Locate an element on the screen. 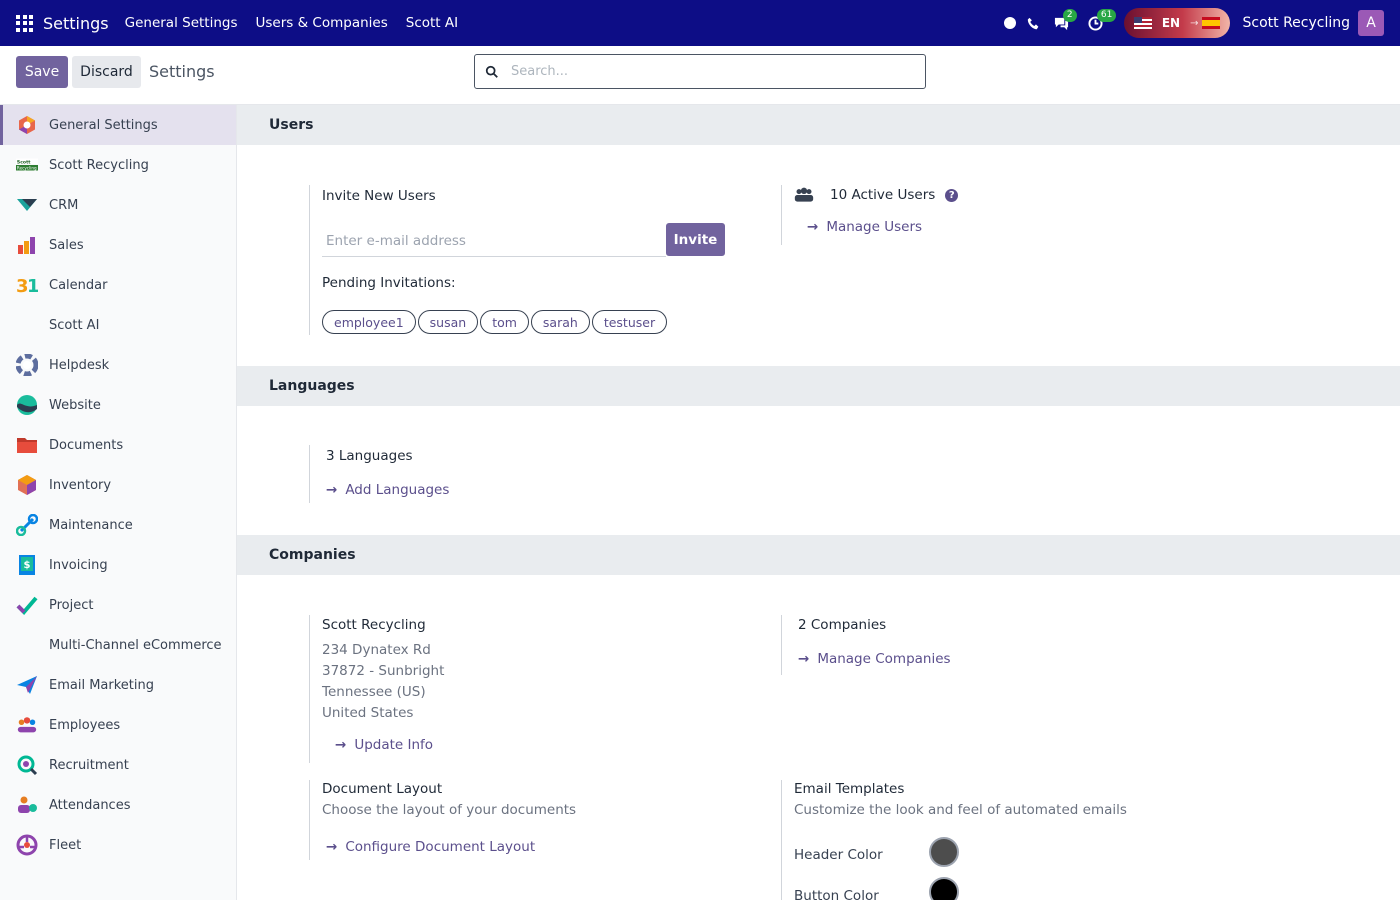 The height and width of the screenshot is (900, 1400). header-color-swatch is located at coordinates (944, 852).